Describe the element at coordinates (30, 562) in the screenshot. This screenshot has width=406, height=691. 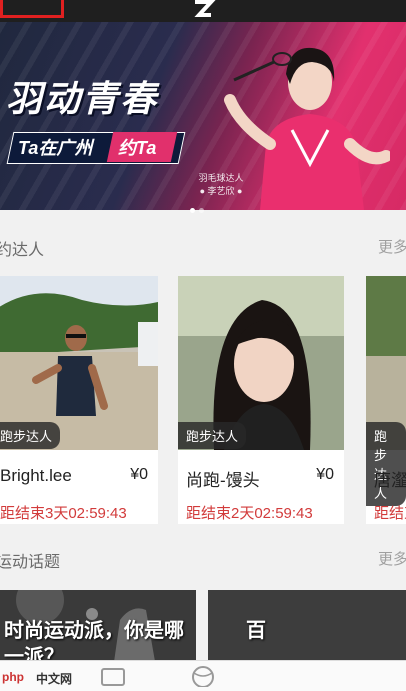
I see `section-title-topics: 运动话题` at that location.